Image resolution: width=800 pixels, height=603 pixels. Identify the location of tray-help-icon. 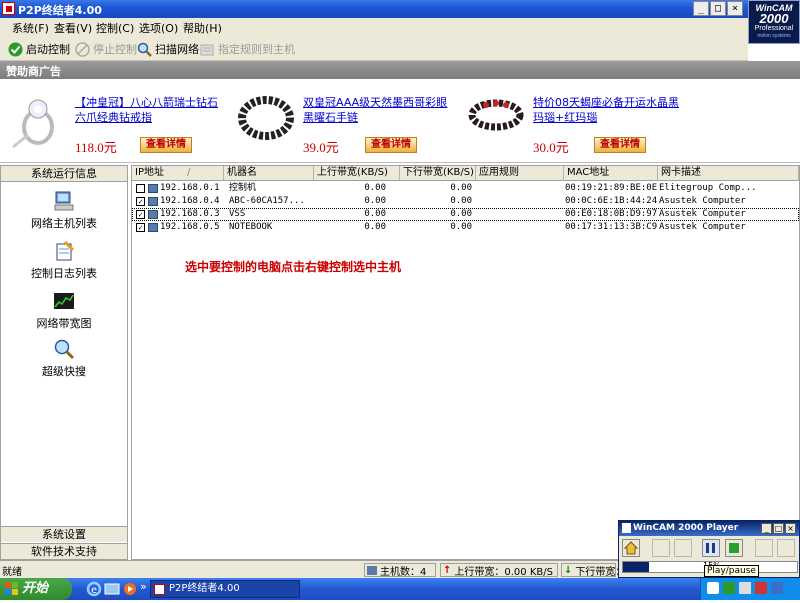
(713, 588).